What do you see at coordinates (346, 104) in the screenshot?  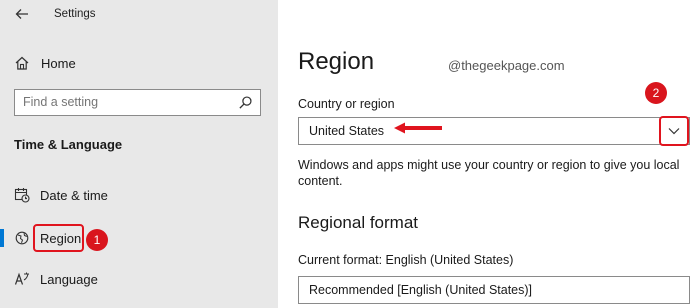 I see `country-label: Country or region` at bounding box center [346, 104].